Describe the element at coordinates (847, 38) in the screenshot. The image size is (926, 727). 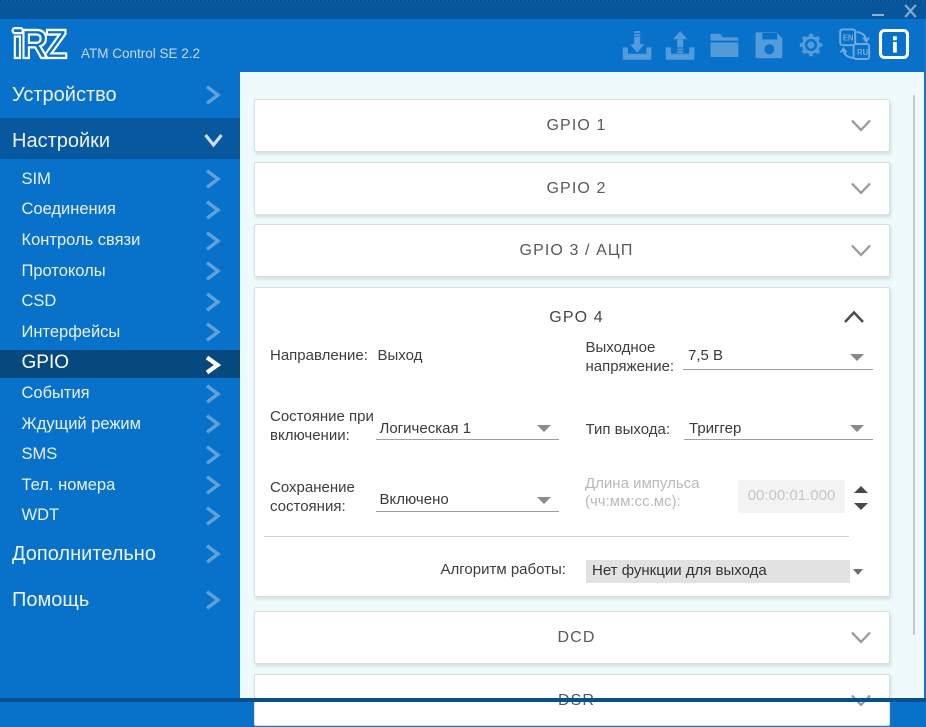
I see `svg-text: EN` at that location.